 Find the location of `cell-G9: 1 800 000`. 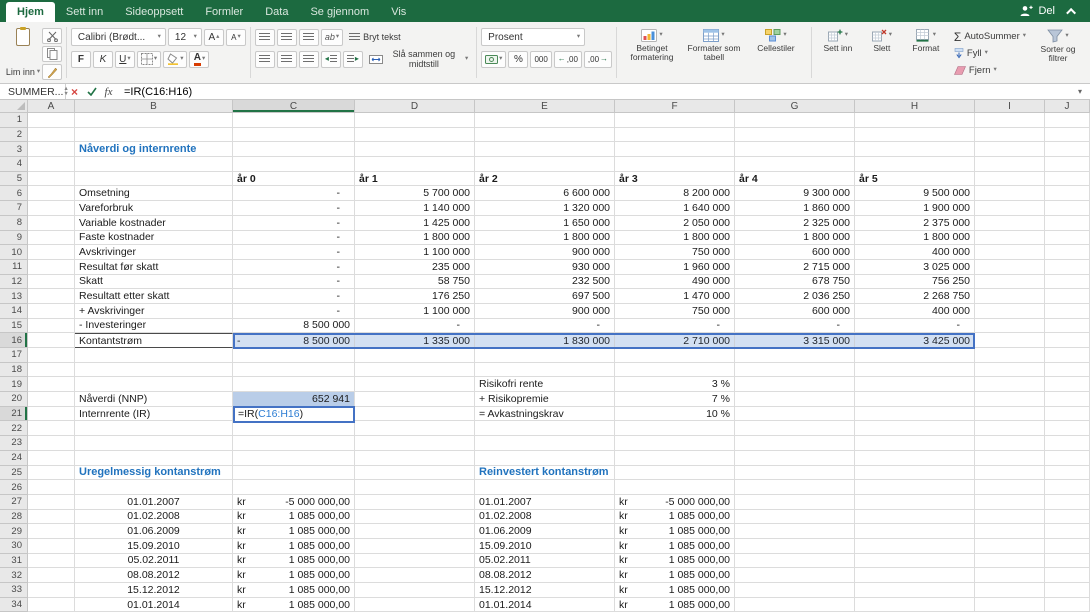

cell-G9: 1 800 000 is located at coordinates (795, 238).